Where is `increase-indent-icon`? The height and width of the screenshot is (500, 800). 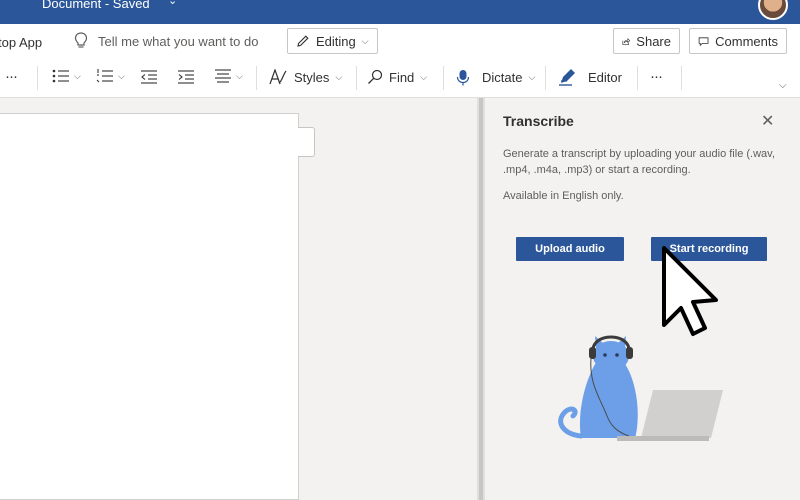 increase-indent-icon is located at coordinates (186, 77).